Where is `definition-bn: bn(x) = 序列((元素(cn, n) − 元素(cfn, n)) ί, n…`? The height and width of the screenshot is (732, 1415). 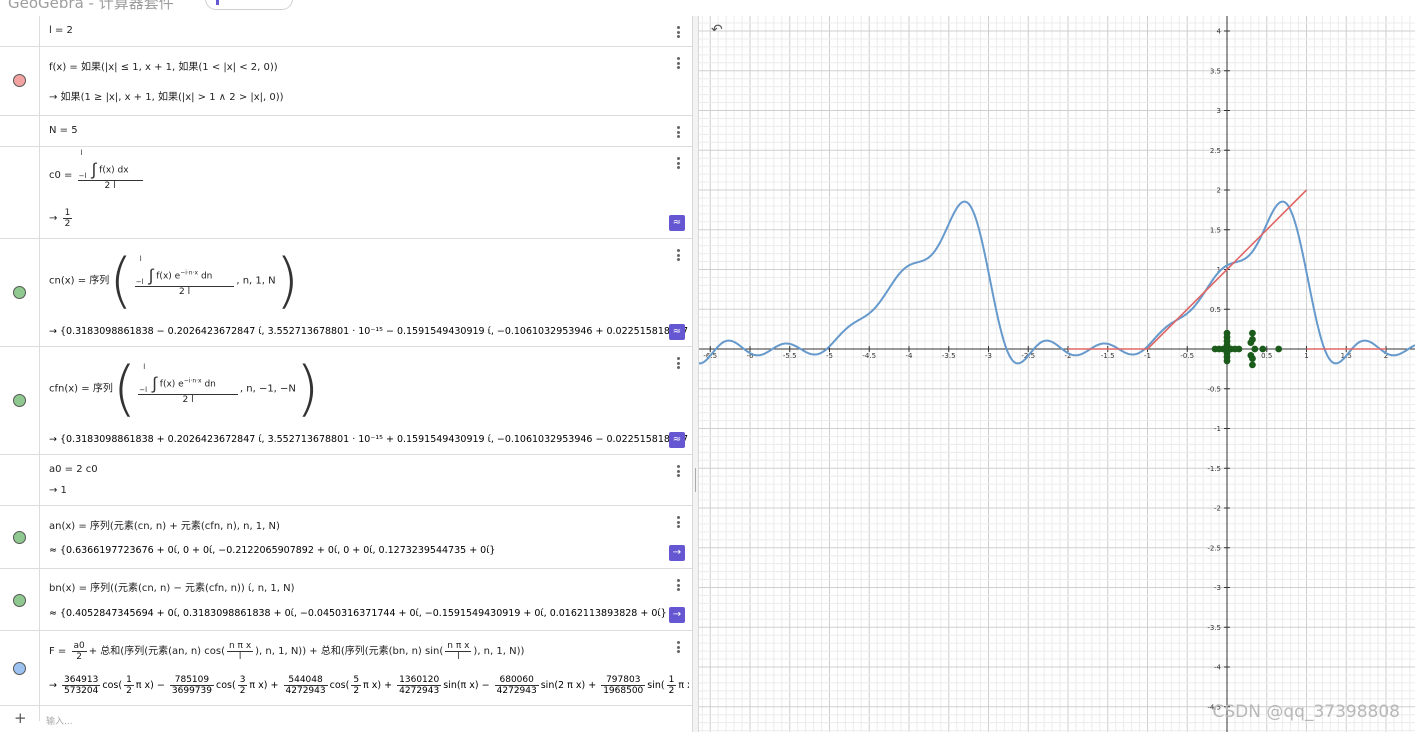 definition-bn: bn(x) = 序列((元素(cn, n) − 元素(cfn, n)) ί, n… is located at coordinates (172, 588).